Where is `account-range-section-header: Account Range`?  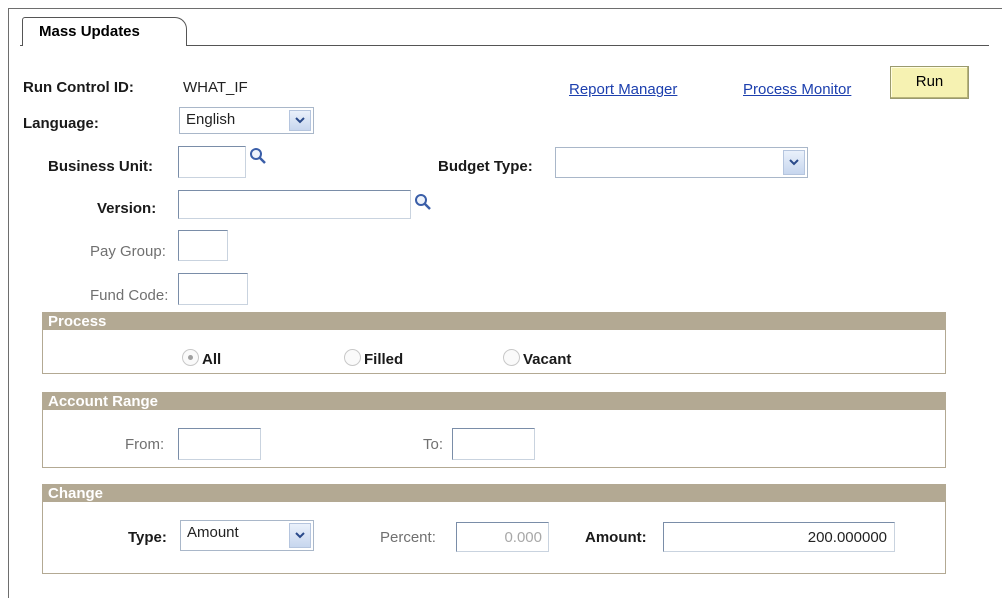 account-range-section-header: Account Range is located at coordinates (494, 401).